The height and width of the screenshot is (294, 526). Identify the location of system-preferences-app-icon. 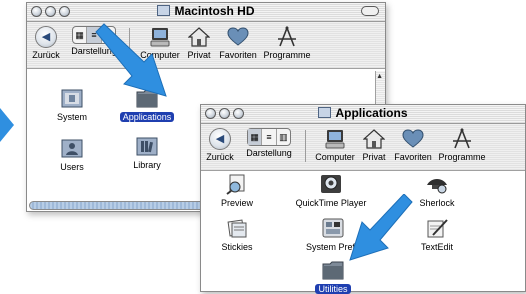
(333, 228).